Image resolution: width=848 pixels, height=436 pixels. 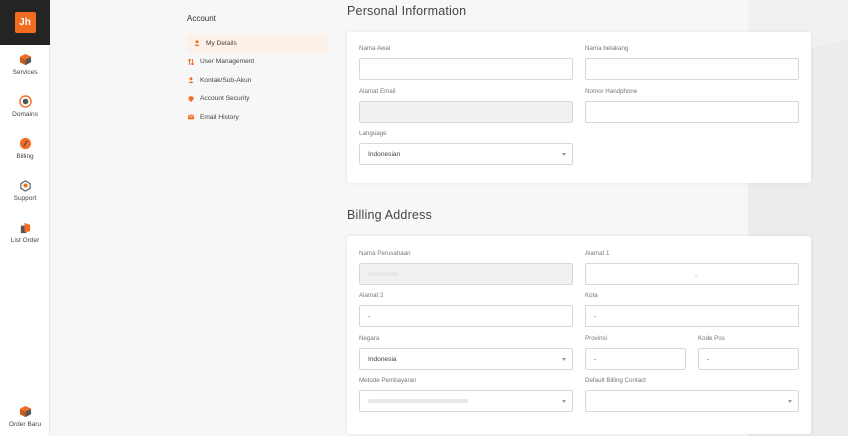 I want to click on nav-item-email-history: Email History, so click(x=257, y=117).